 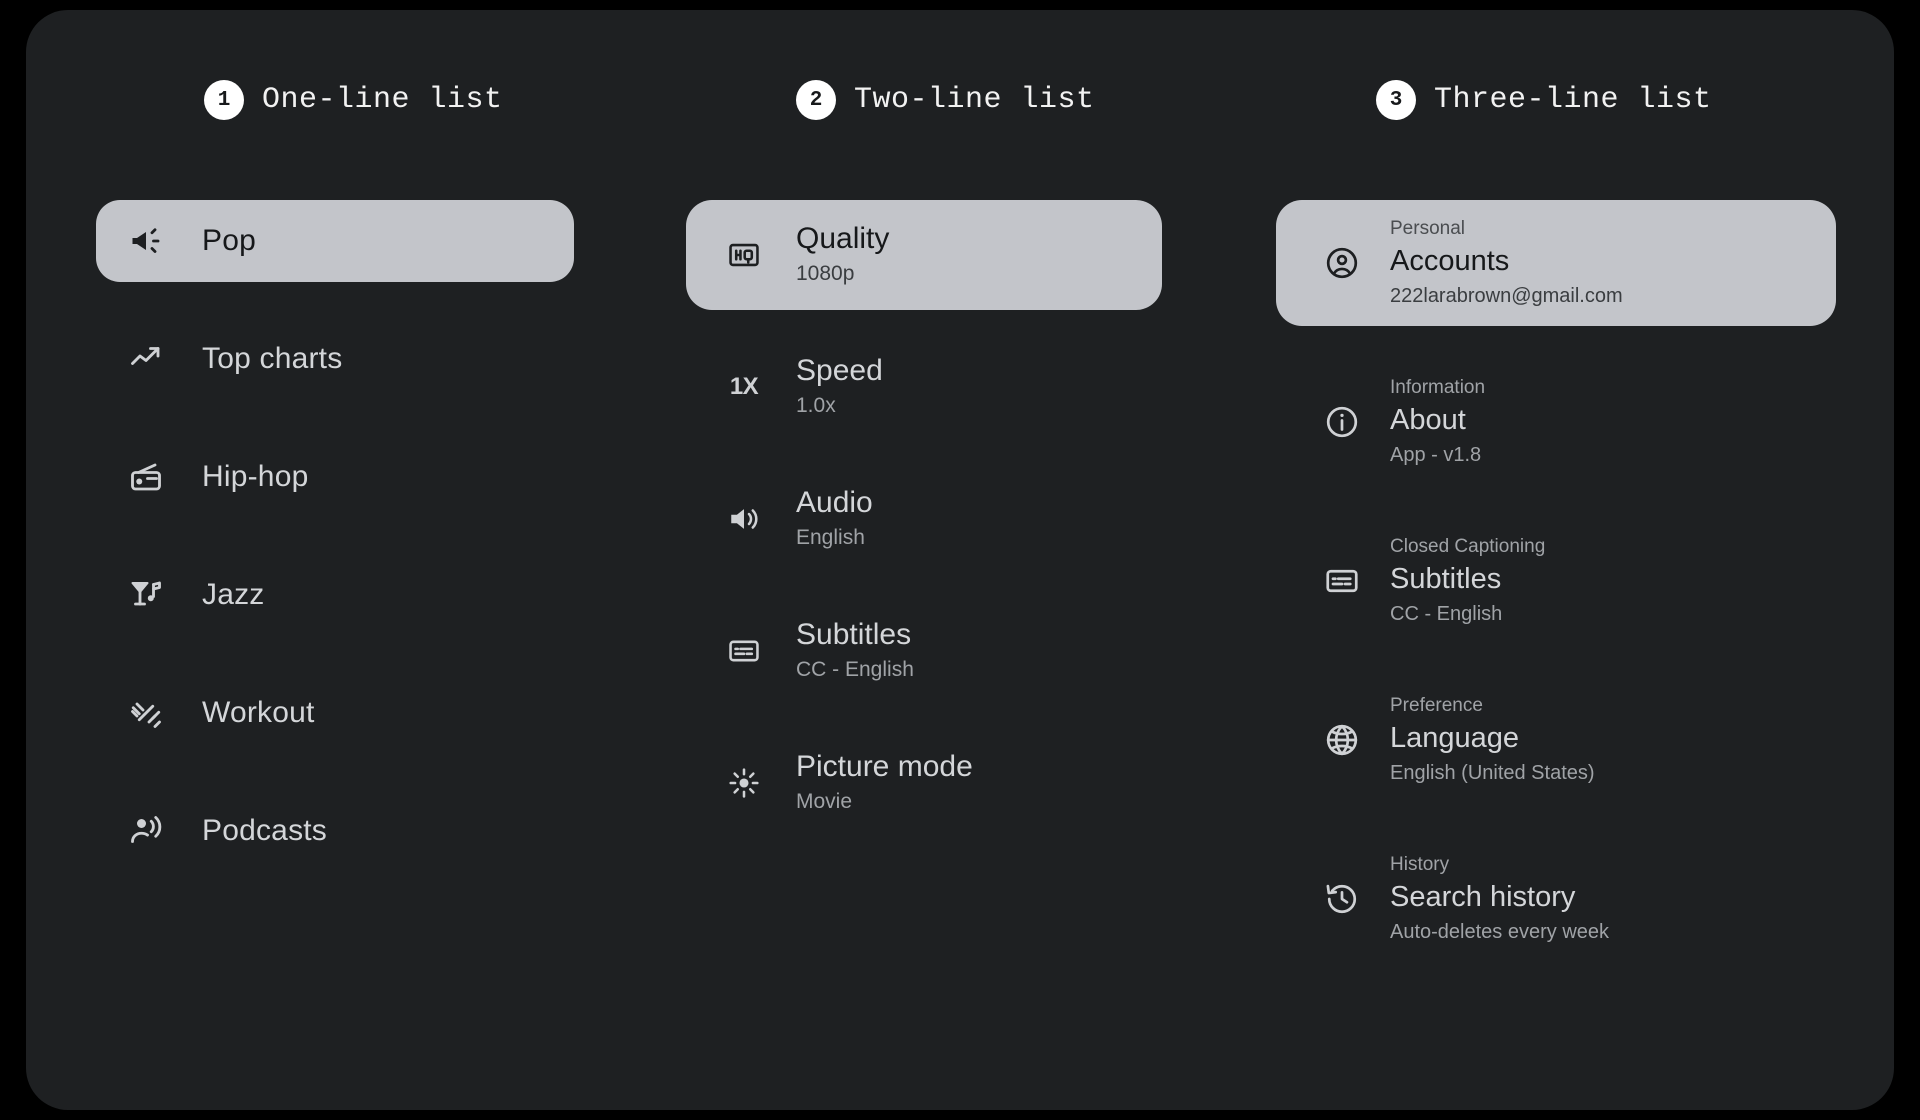 I want to click on list-item-text: Jazz, so click(x=233, y=595).